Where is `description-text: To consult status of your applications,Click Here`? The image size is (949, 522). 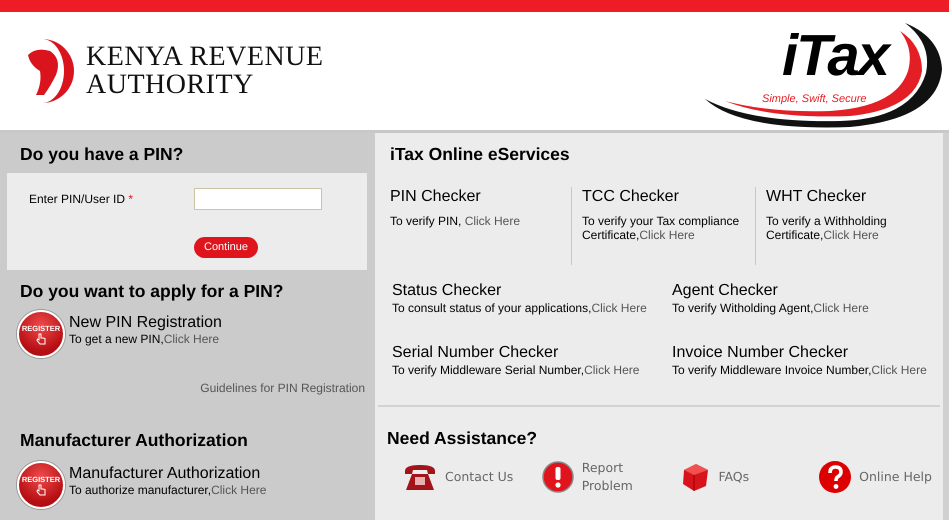
description-text: To consult status of your applications,Click Here is located at coordinates (520, 308).